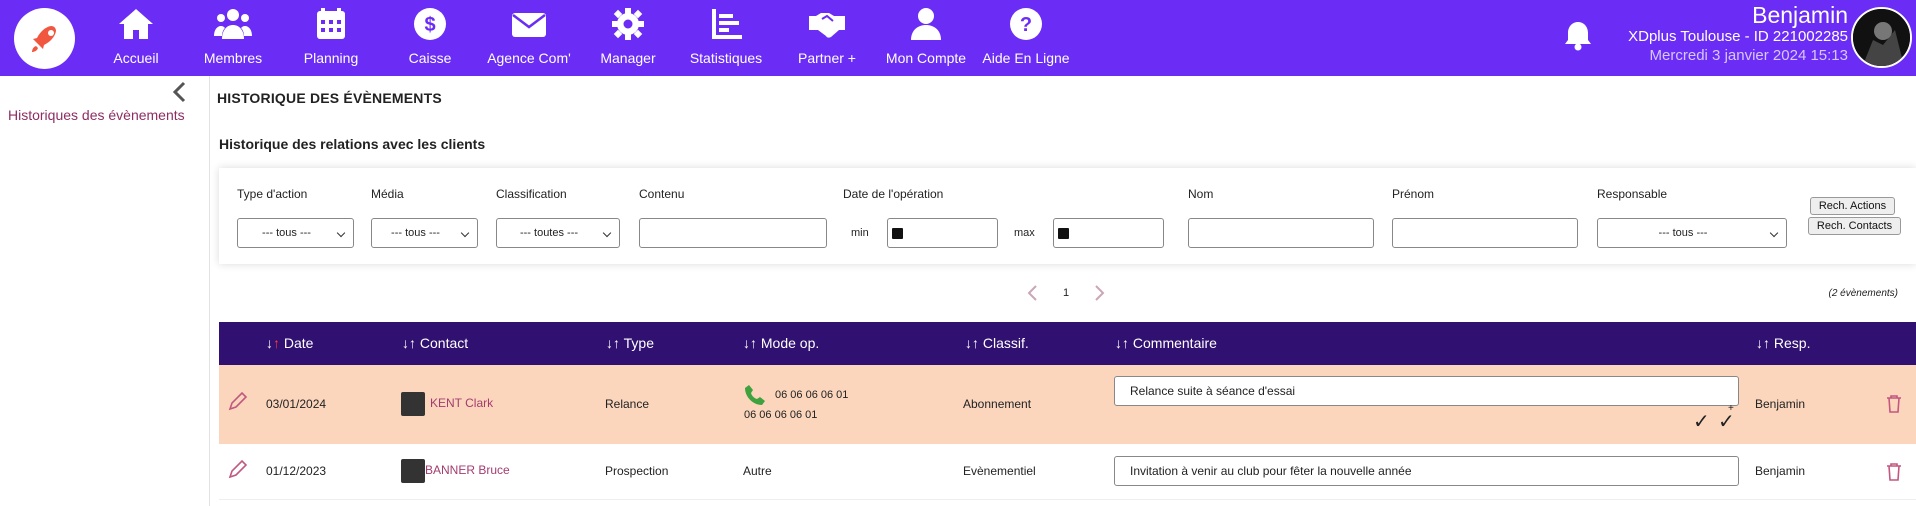 Image resolution: width=1916 pixels, height=506 pixels. Describe the element at coordinates (549, 233) in the screenshot. I see `classification-value: --- toutes ---` at that location.